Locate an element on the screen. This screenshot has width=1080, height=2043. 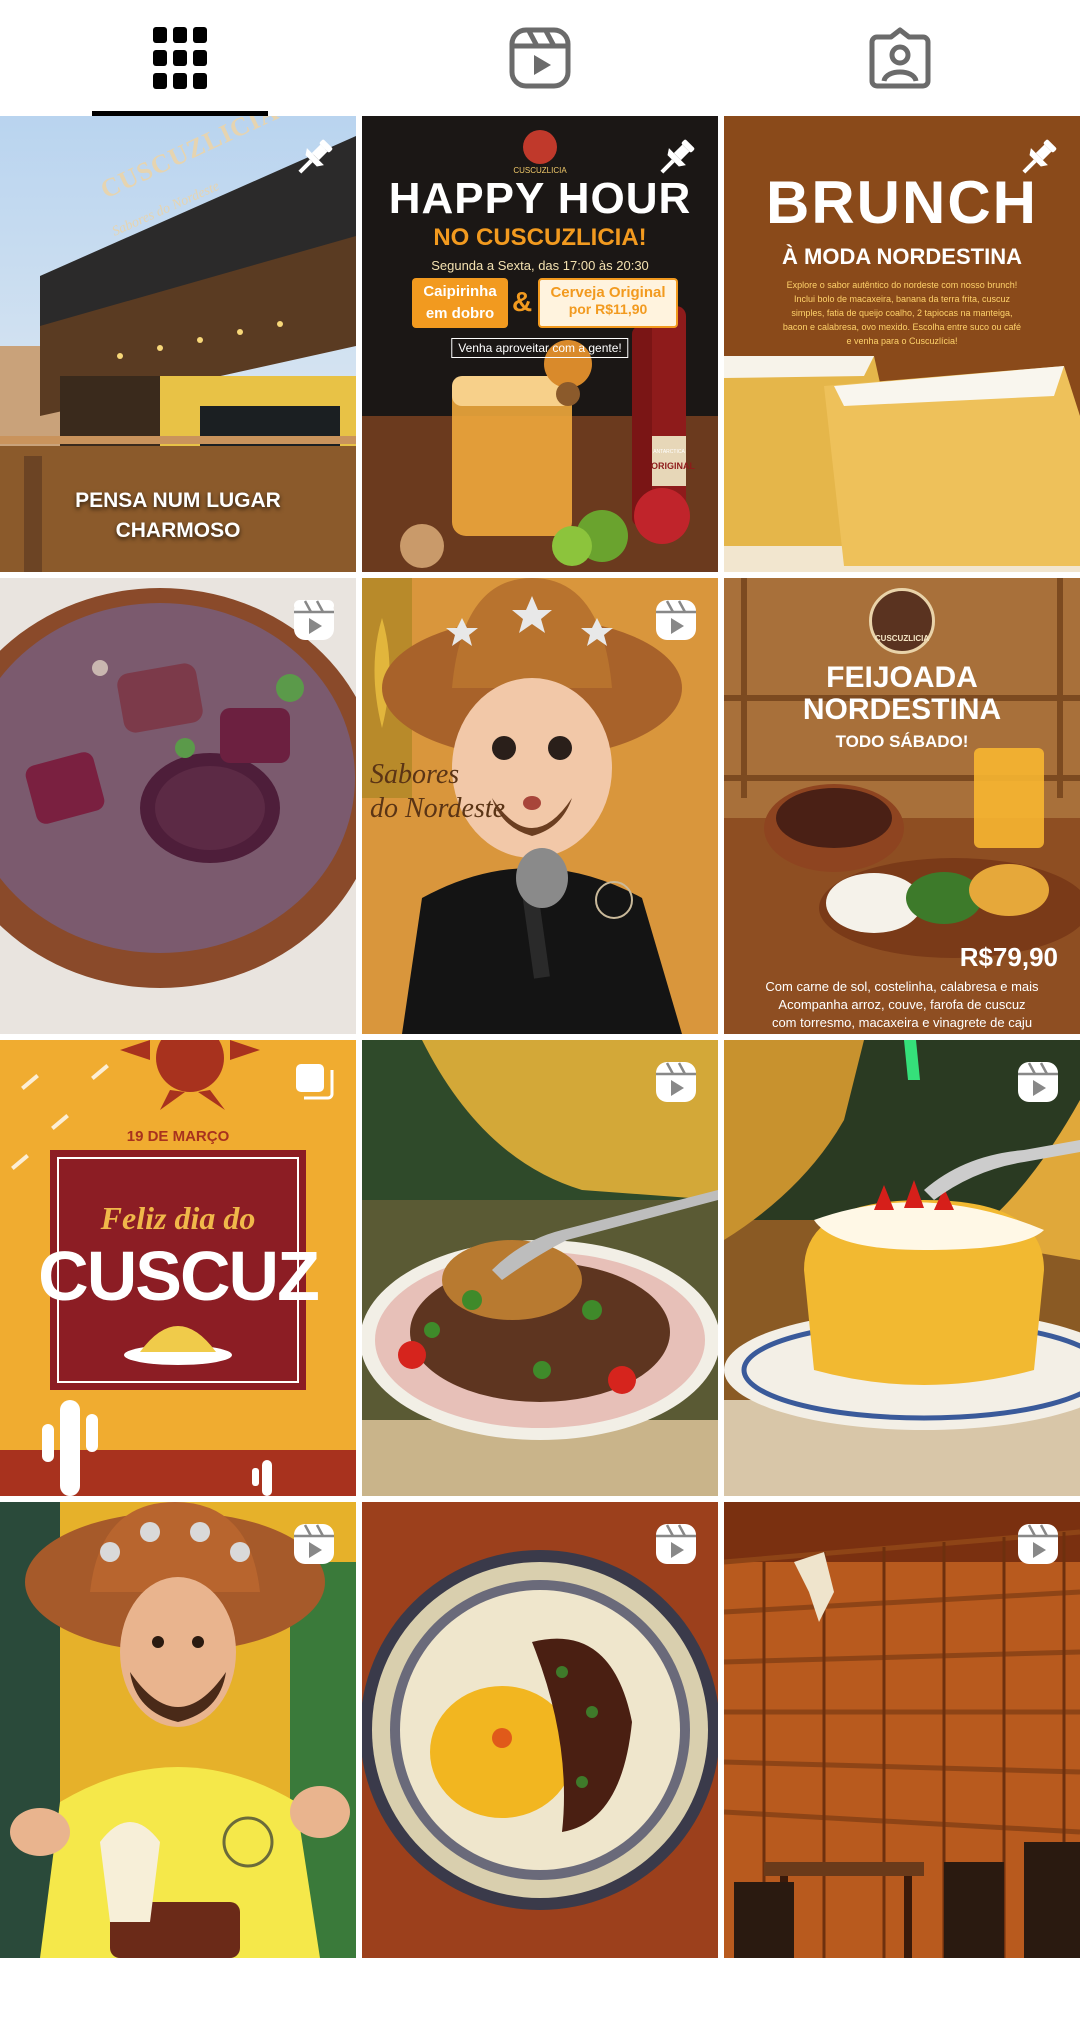
promo-subtitle: NO CUSCUZLICIA! is located at coordinates (540, 237).